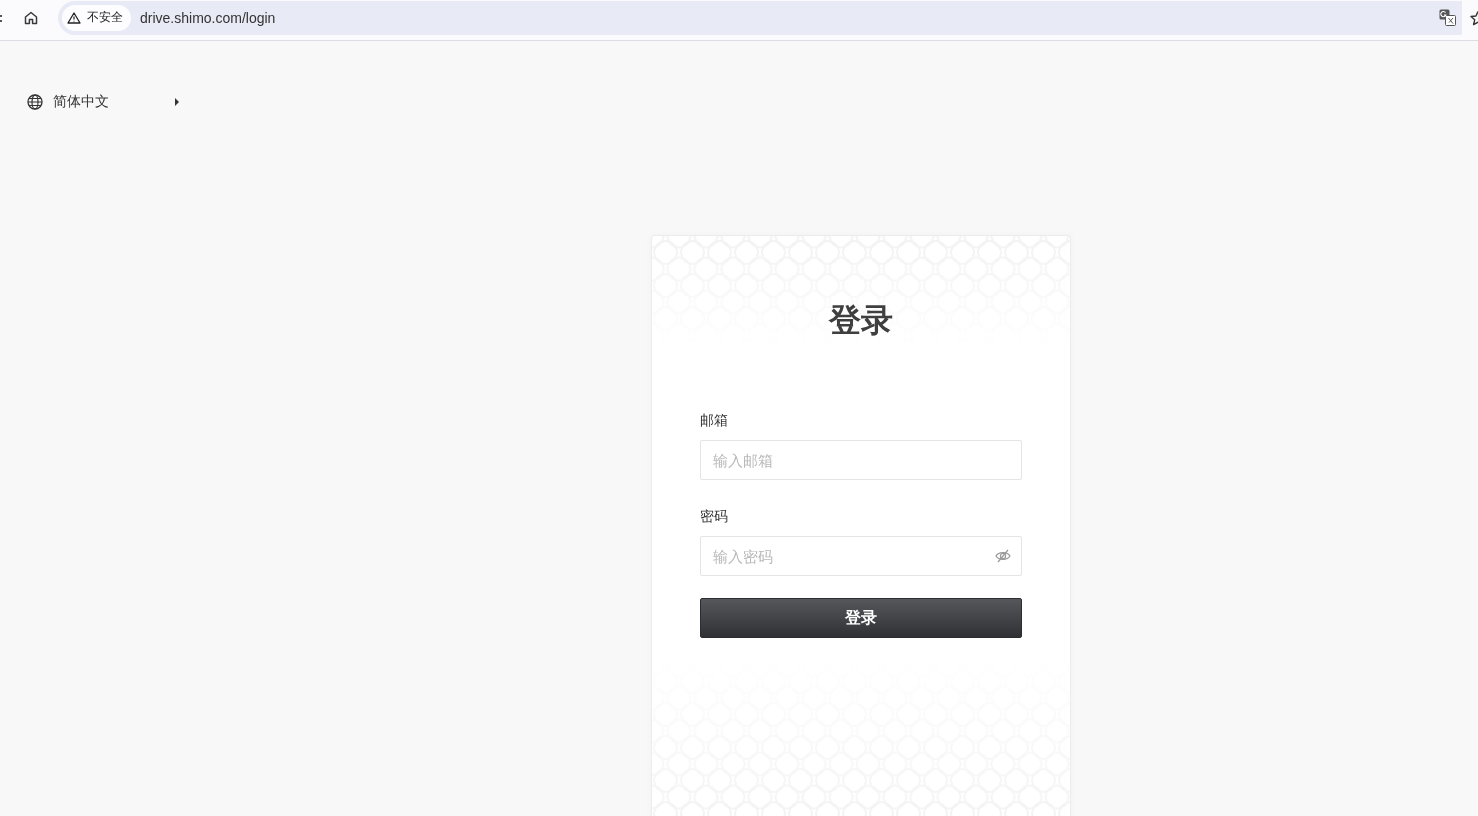 The image size is (1478, 816). What do you see at coordinates (74, 17) in the screenshot?
I see `warning-icon` at bounding box center [74, 17].